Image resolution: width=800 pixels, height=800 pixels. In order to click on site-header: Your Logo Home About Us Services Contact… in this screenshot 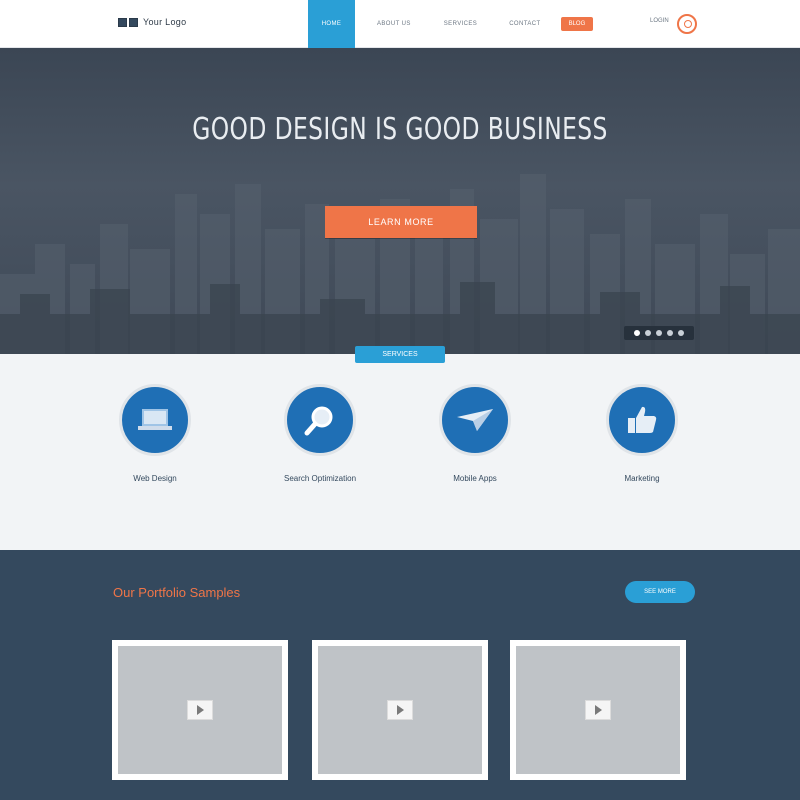, I will do `click(400, 24)`.